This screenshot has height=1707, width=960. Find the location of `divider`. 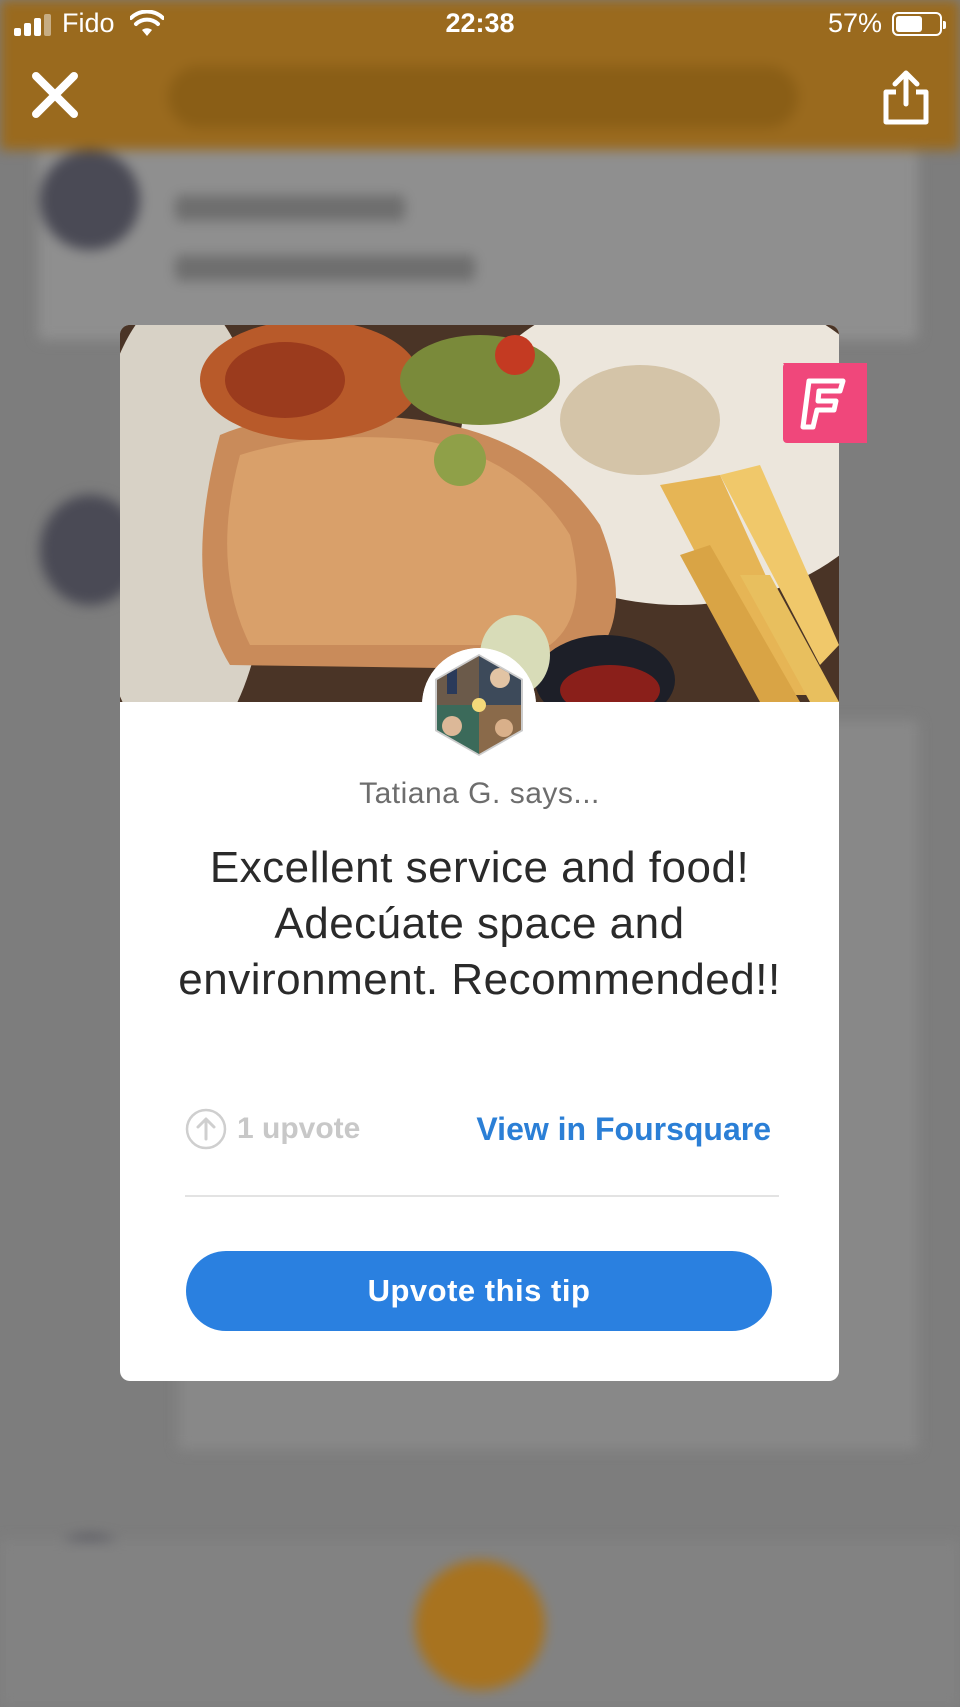

divider is located at coordinates (482, 1196).